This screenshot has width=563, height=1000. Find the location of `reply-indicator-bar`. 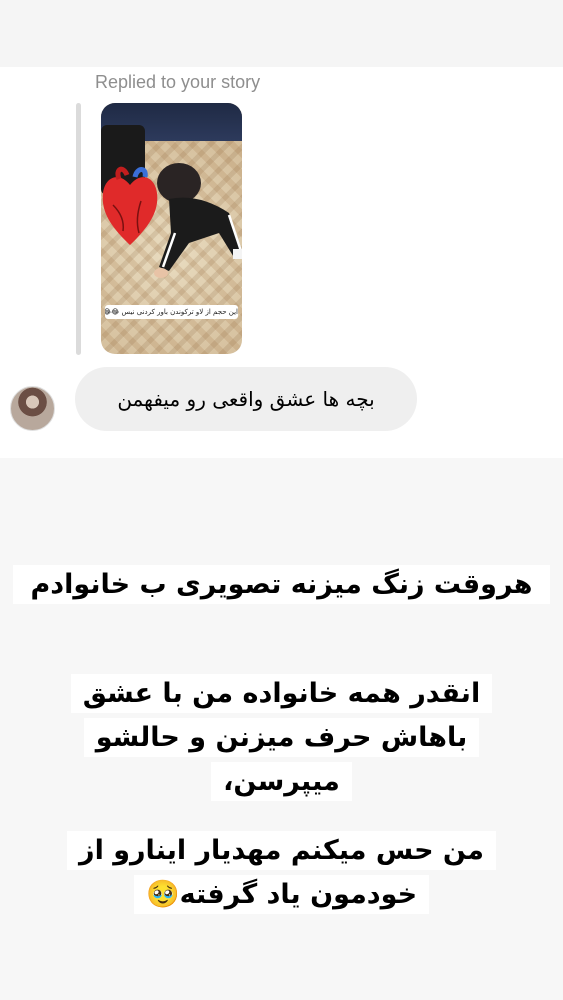

reply-indicator-bar is located at coordinates (78, 229).